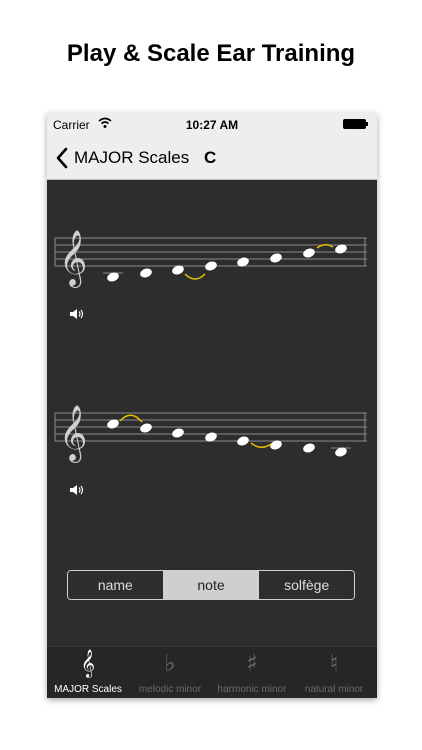  What do you see at coordinates (78, 314) in the screenshot?
I see `play-ascending-speaker-icon` at bounding box center [78, 314].